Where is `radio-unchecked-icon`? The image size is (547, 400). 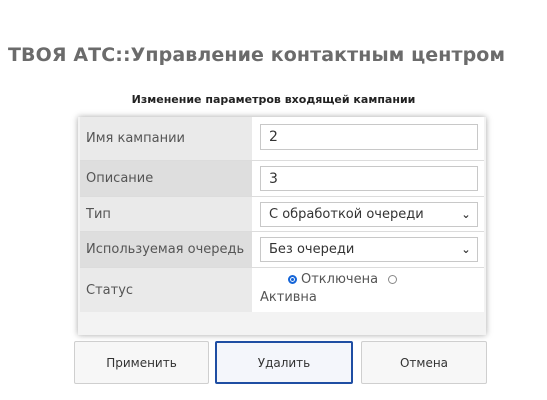
radio-unchecked-icon is located at coordinates (393, 279).